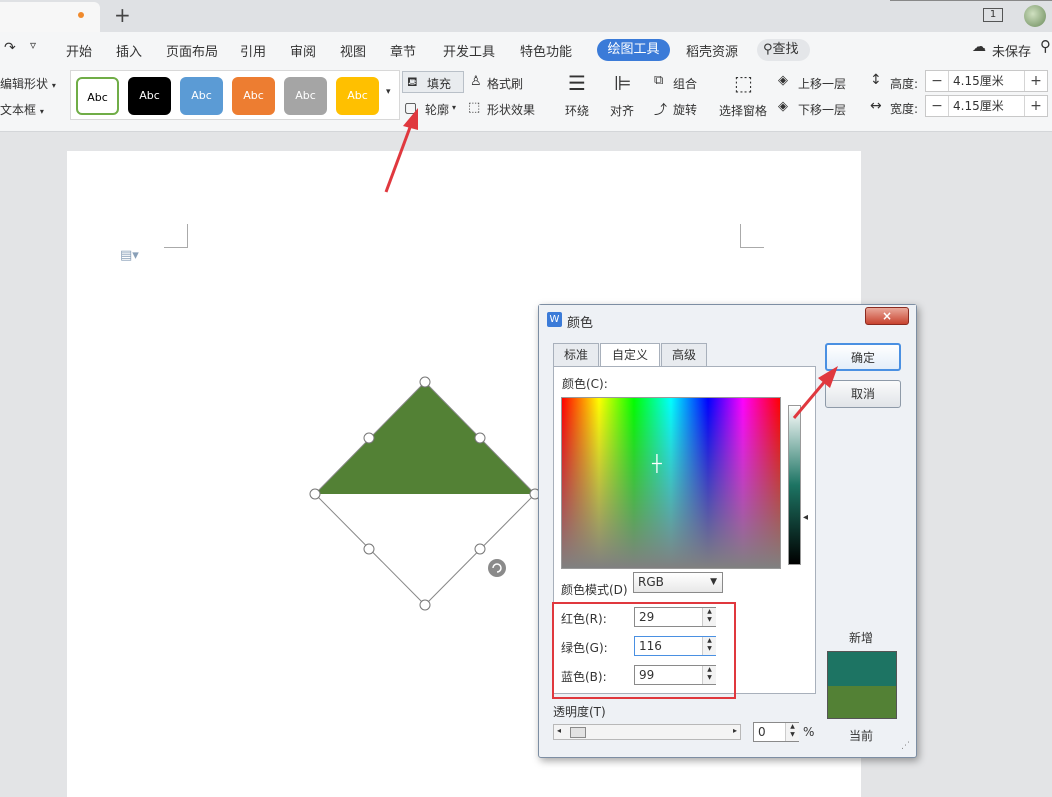 Image resolution: width=1052 pixels, height=797 pixels. Describe the element at coordinates (887, 316) in the screenshot. I see `close-button: ×` at that location.